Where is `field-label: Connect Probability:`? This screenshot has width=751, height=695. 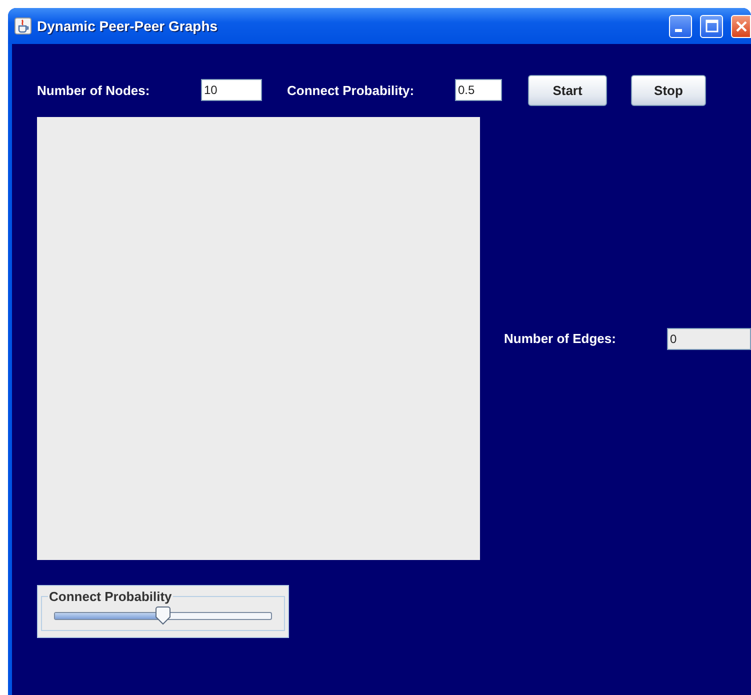
field-label: Connect Probability: is located at coordinates (351, 90).